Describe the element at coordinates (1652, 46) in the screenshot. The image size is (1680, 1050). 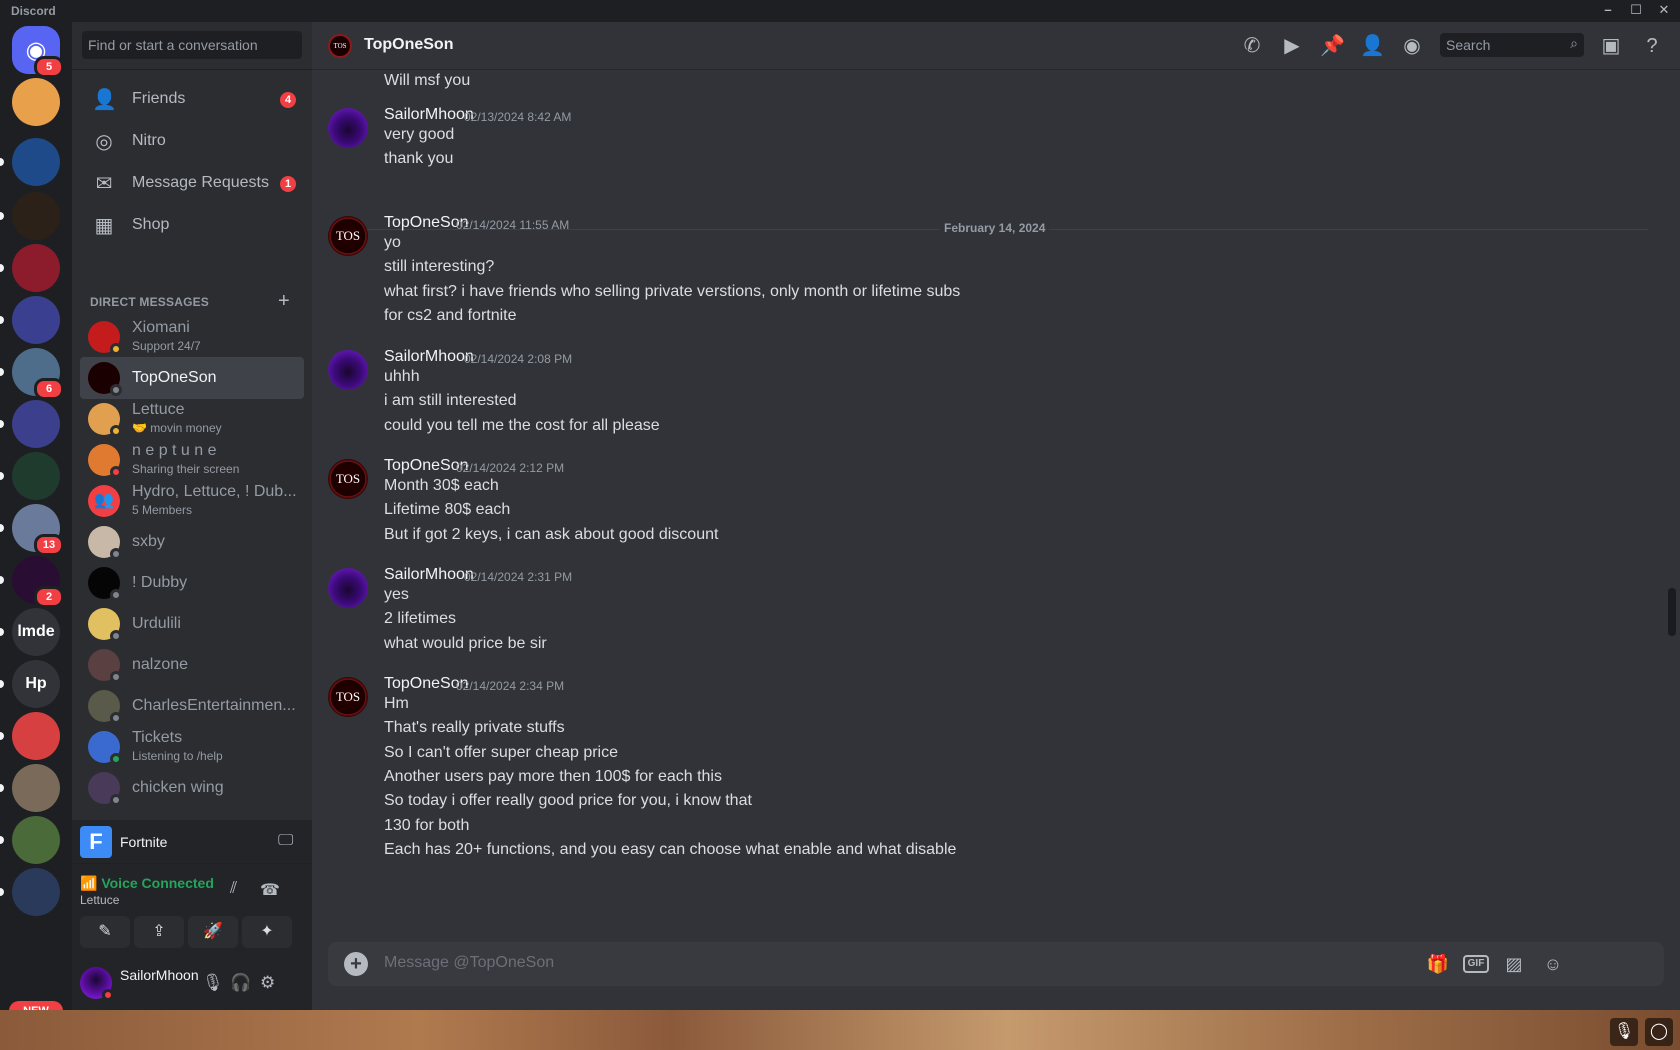
I see `help-icon: ?` at that location.